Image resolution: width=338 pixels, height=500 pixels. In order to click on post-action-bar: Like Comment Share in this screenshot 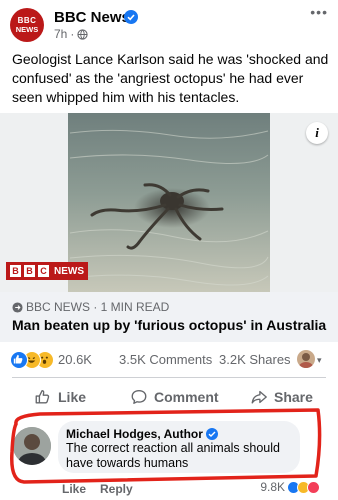, I will do `click(169, 398)`.